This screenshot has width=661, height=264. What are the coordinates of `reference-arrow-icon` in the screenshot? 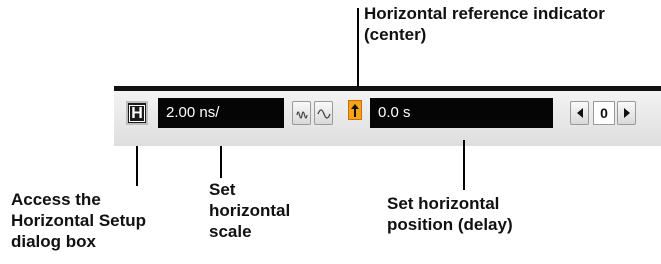 It's located at (355, 110).